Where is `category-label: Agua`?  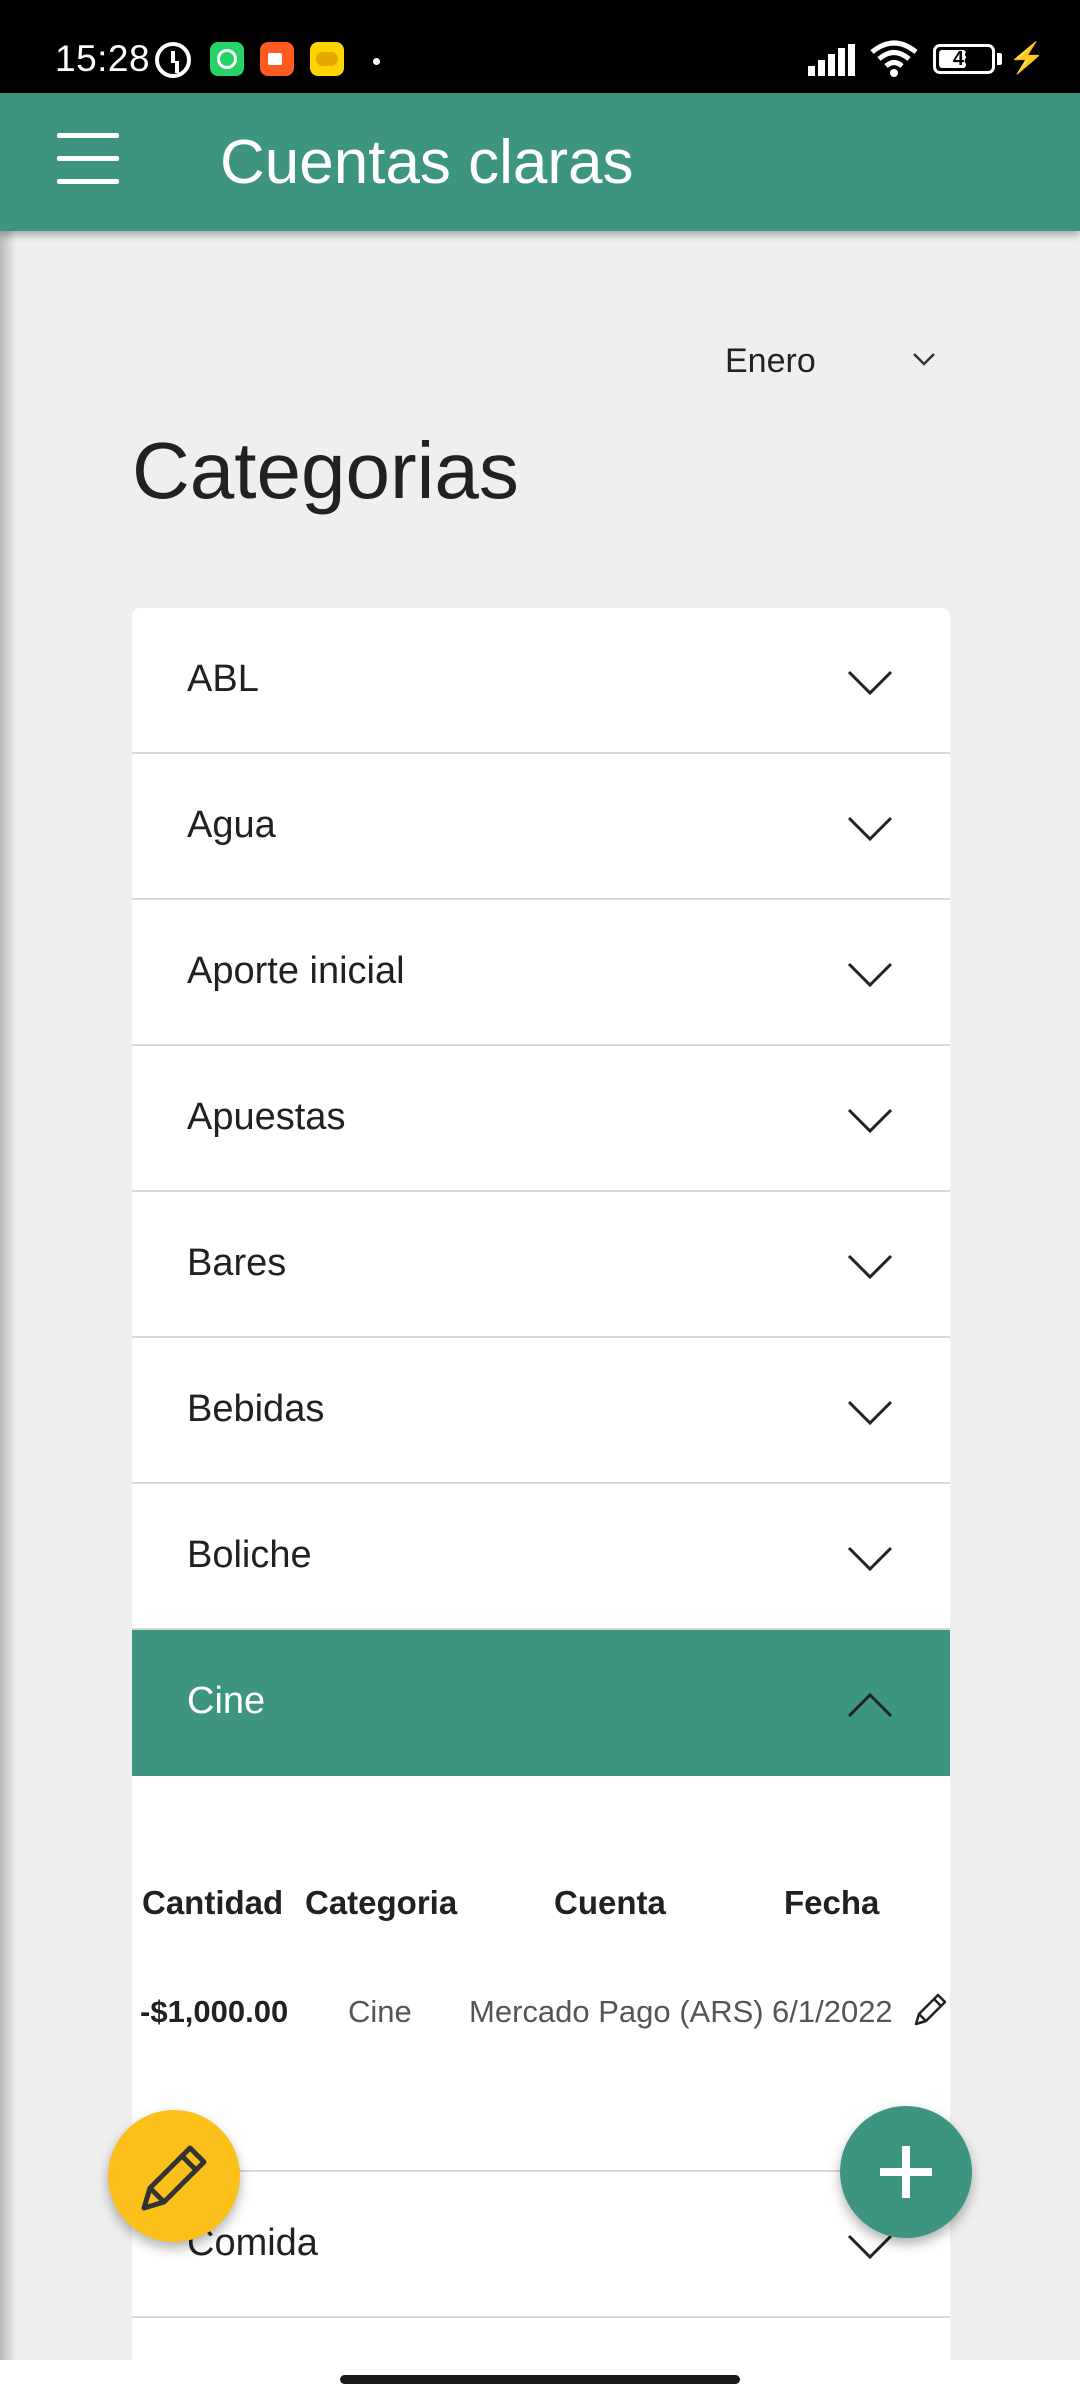
category-label: Agua is located at coordinates (231, 825).